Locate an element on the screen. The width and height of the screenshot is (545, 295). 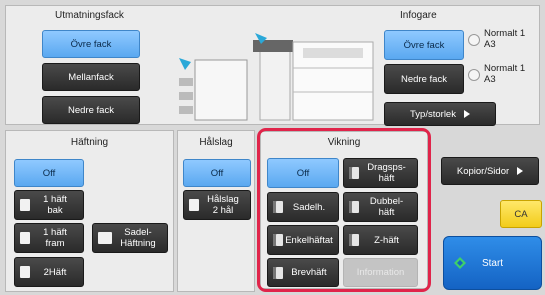
start-icon is located at coordinates (460, 263).